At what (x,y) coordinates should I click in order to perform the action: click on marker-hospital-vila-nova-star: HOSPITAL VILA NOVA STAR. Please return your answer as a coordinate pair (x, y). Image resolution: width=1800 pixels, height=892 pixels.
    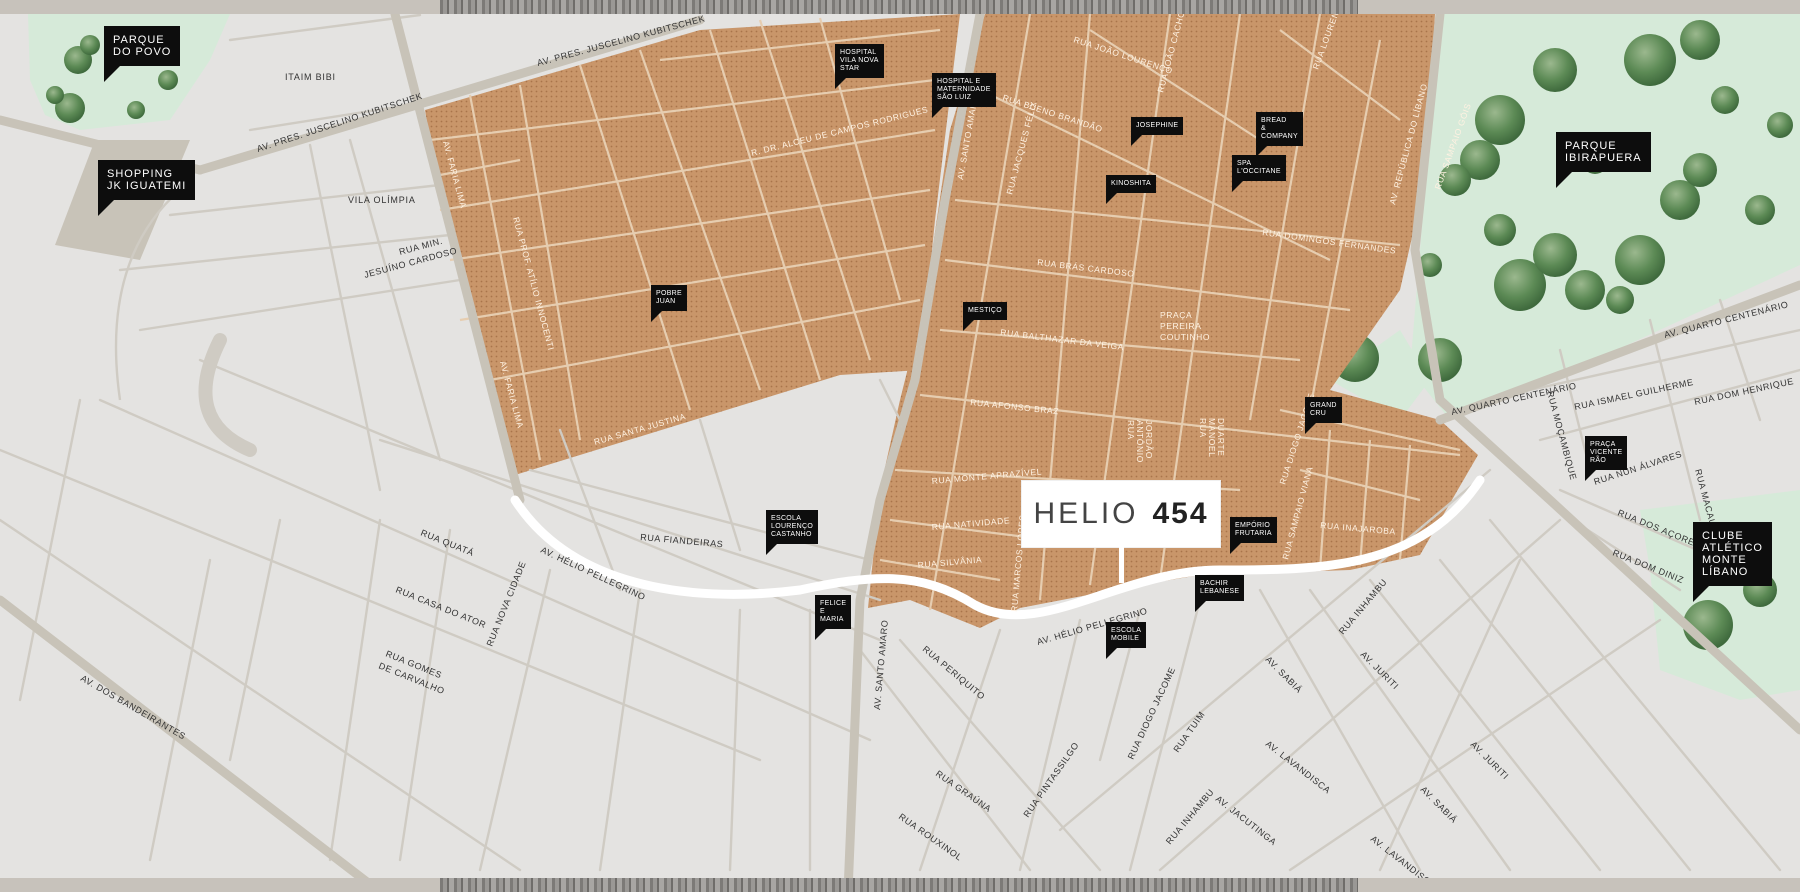
    Looking at the image, I should click on (859, 66).